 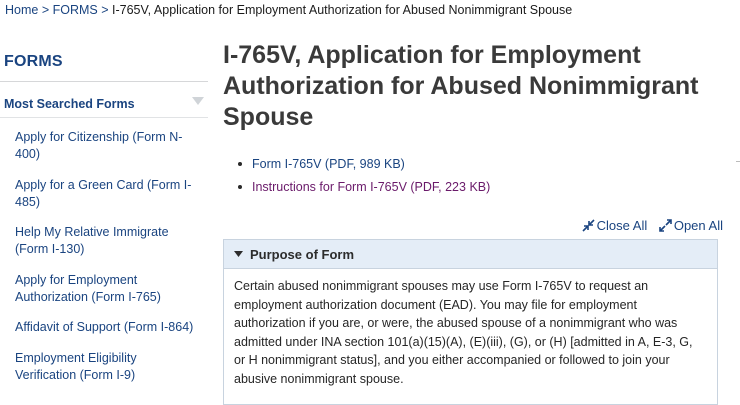 What do you see at coordinates (622, 225) in the screenshot?
I see `close-all-label: Close All` at bounding box center [622, 225].